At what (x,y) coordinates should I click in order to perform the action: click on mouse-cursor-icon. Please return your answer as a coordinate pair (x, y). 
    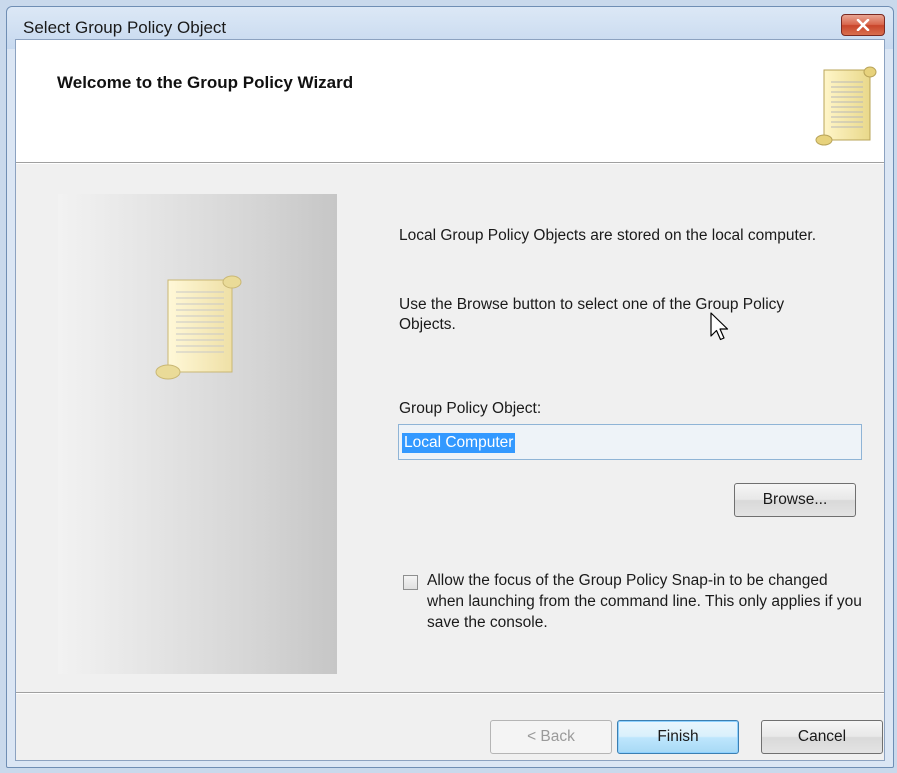
    Looking at the image, I should click on (720, 329).